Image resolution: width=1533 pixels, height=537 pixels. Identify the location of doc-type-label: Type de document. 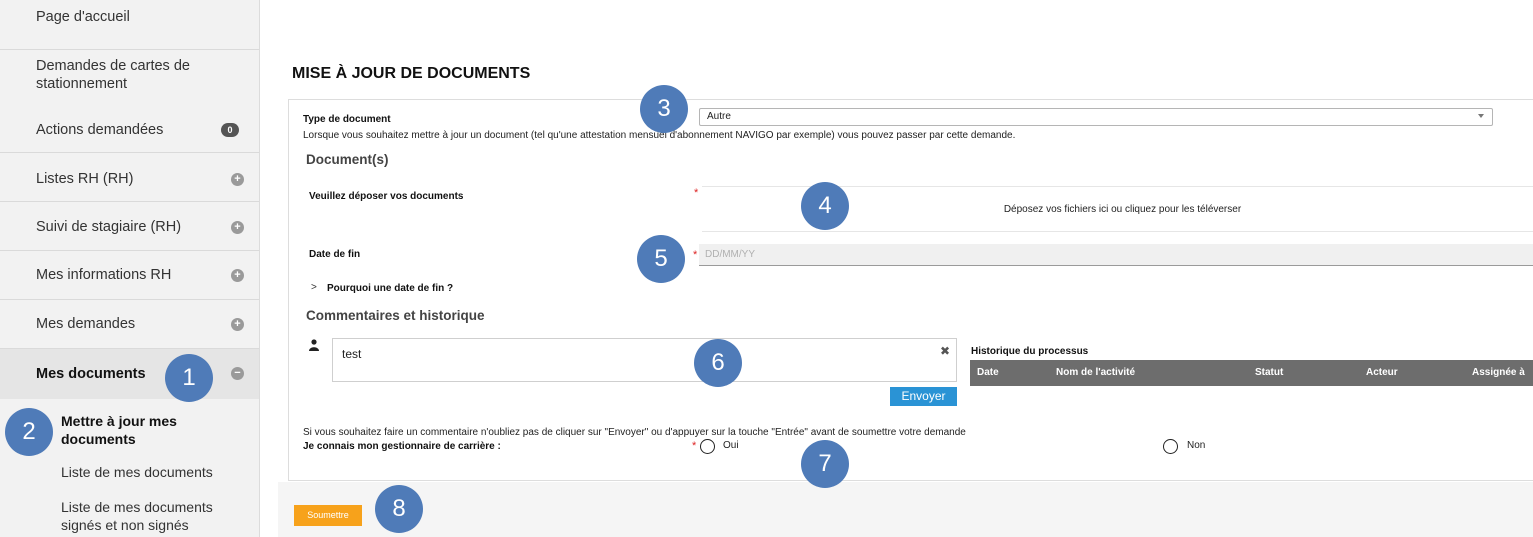
(347, 119).